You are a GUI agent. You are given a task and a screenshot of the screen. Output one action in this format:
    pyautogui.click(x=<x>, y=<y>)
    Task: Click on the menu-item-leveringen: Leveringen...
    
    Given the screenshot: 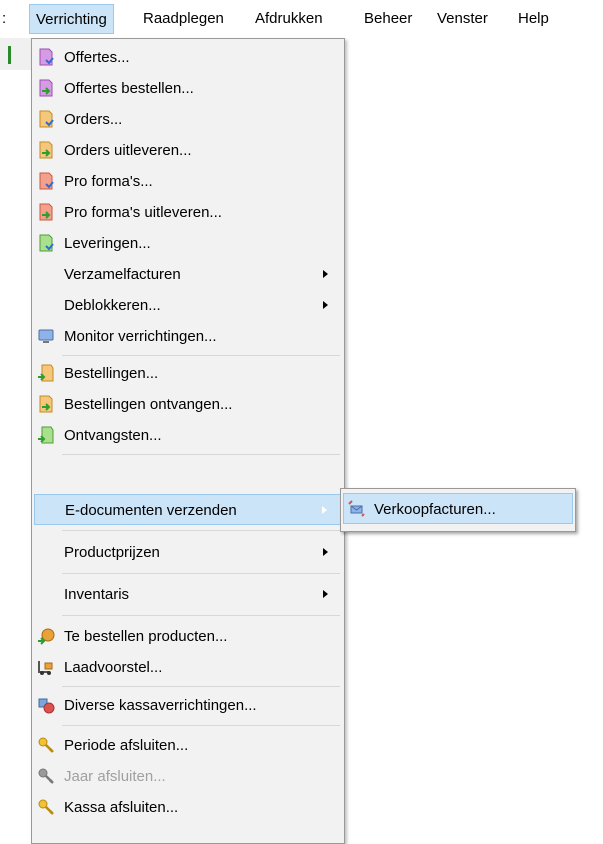 What is the action you would take?
    pyautogui.click(x=188, y=243)
    